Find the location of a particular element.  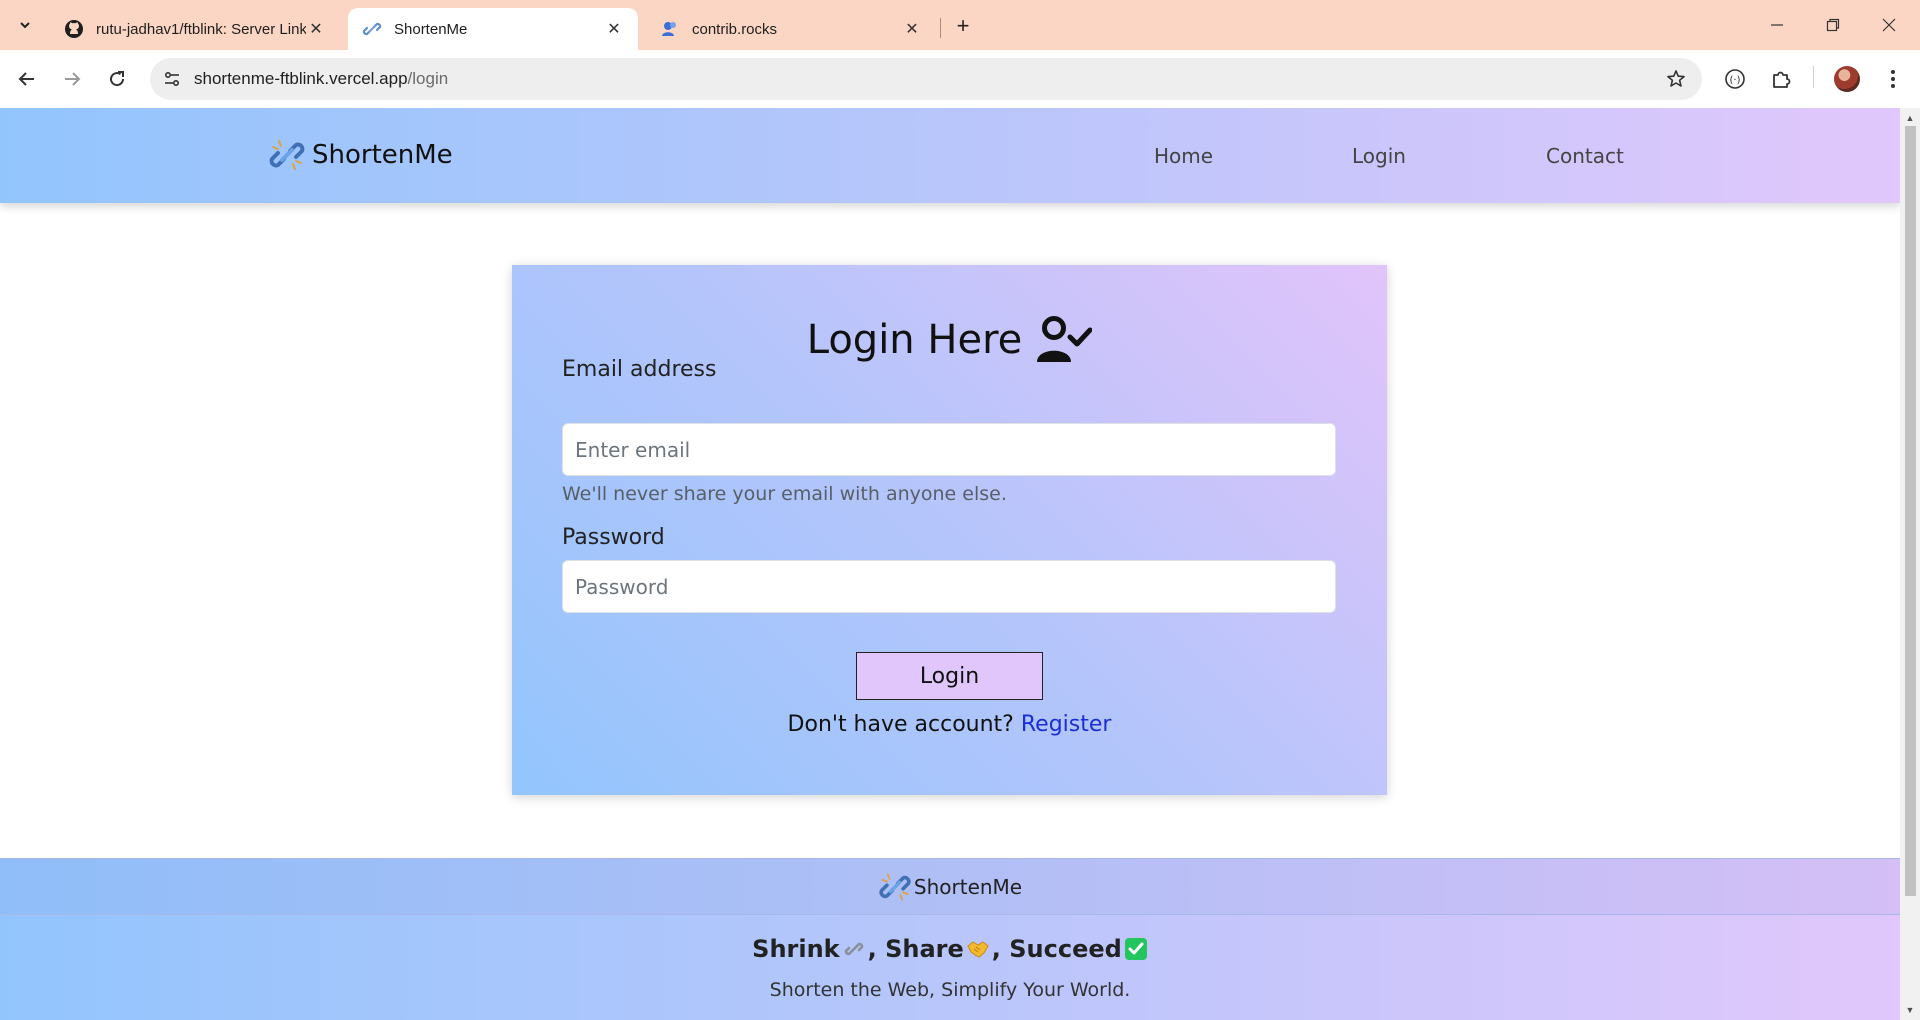

puzzle-icon is located at coordinates (1781, 79).